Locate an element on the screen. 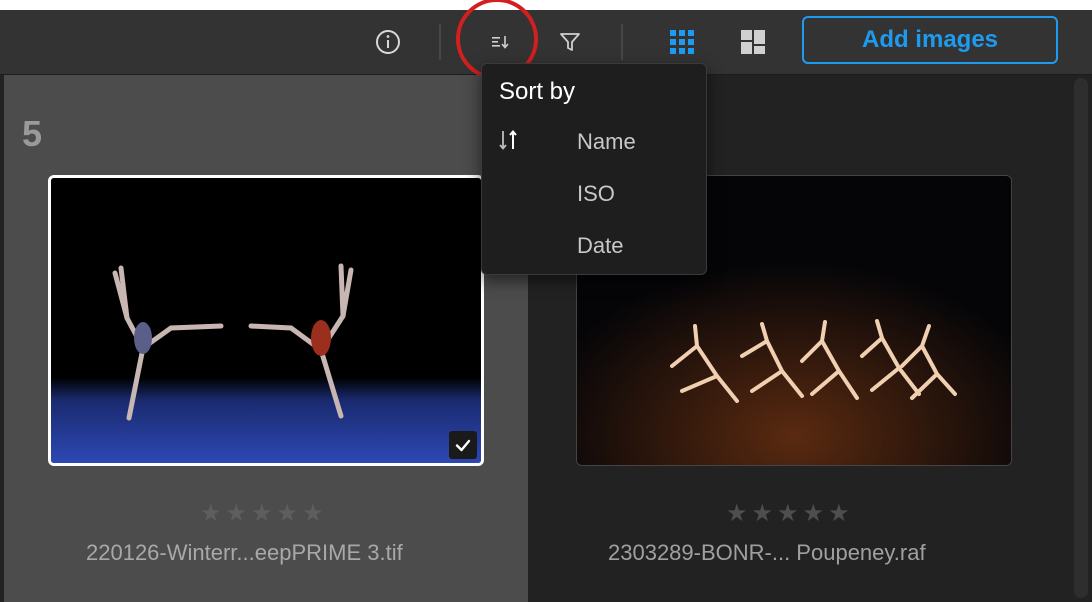 This screenshot has height=602, width=1092. selected-check-icon is located at coordinates (463, 445).